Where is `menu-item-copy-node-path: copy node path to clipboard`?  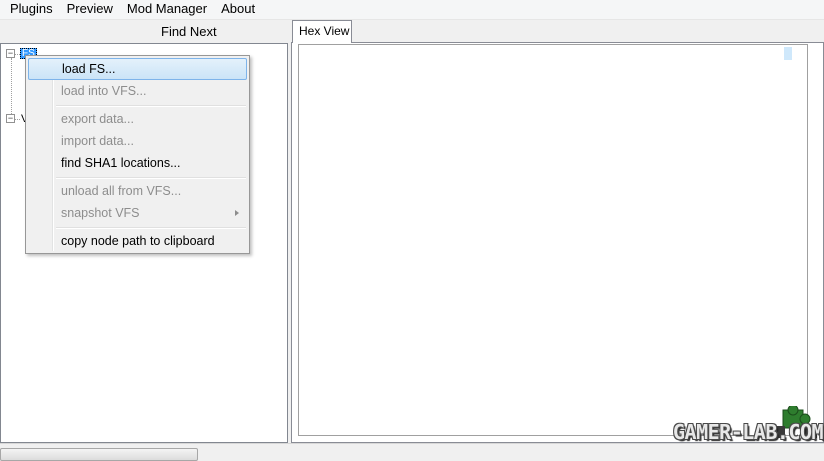 menu-item-copy-node-path: copy node path to clipboard is located at coordinates (137, 241).